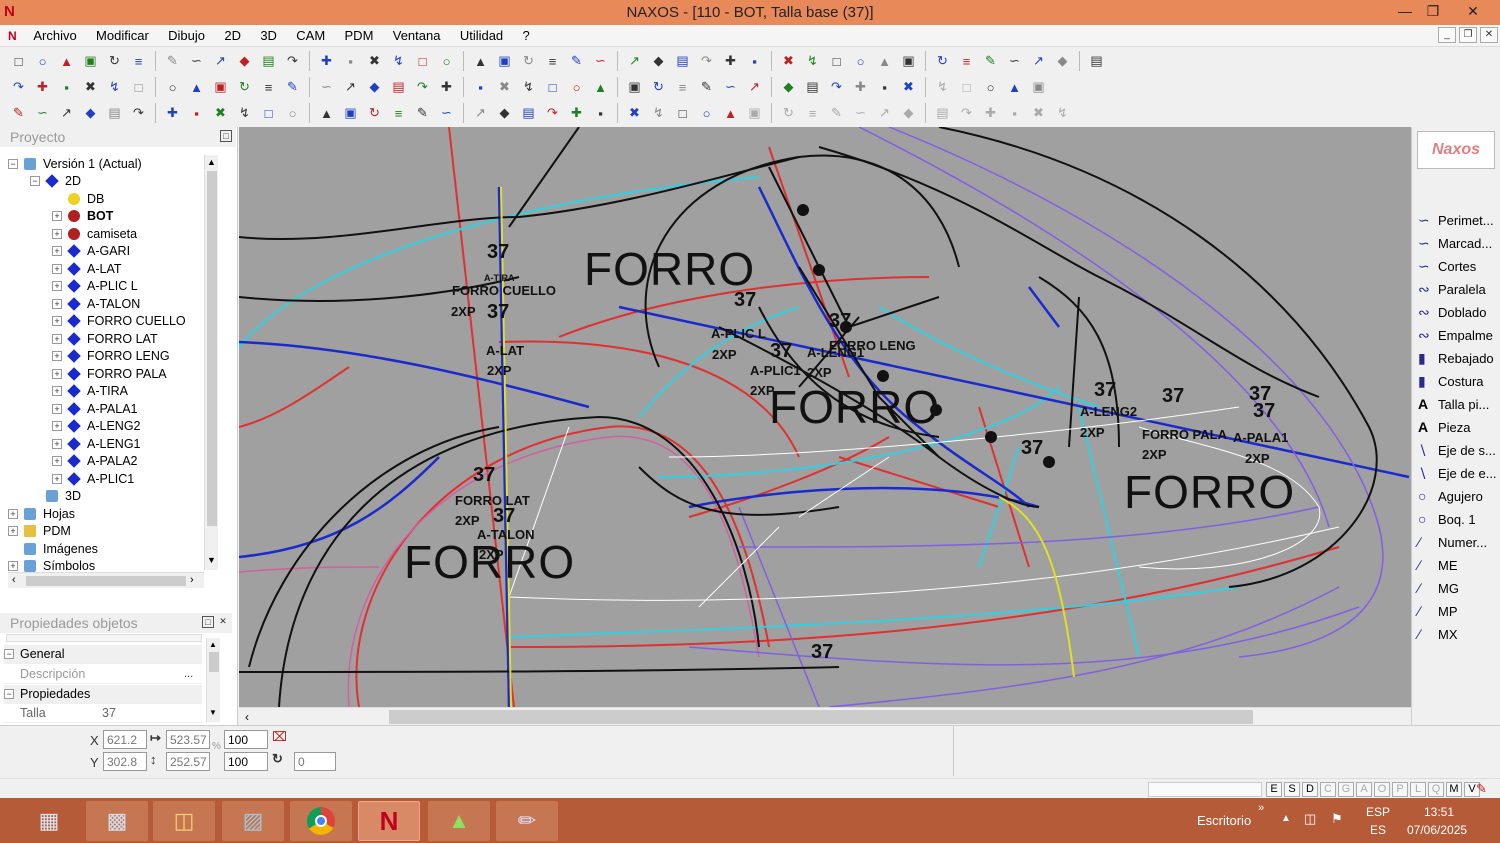 This screenshot has width=1500, height=843. I want to click on pin-icon: □, so click(226, 136).